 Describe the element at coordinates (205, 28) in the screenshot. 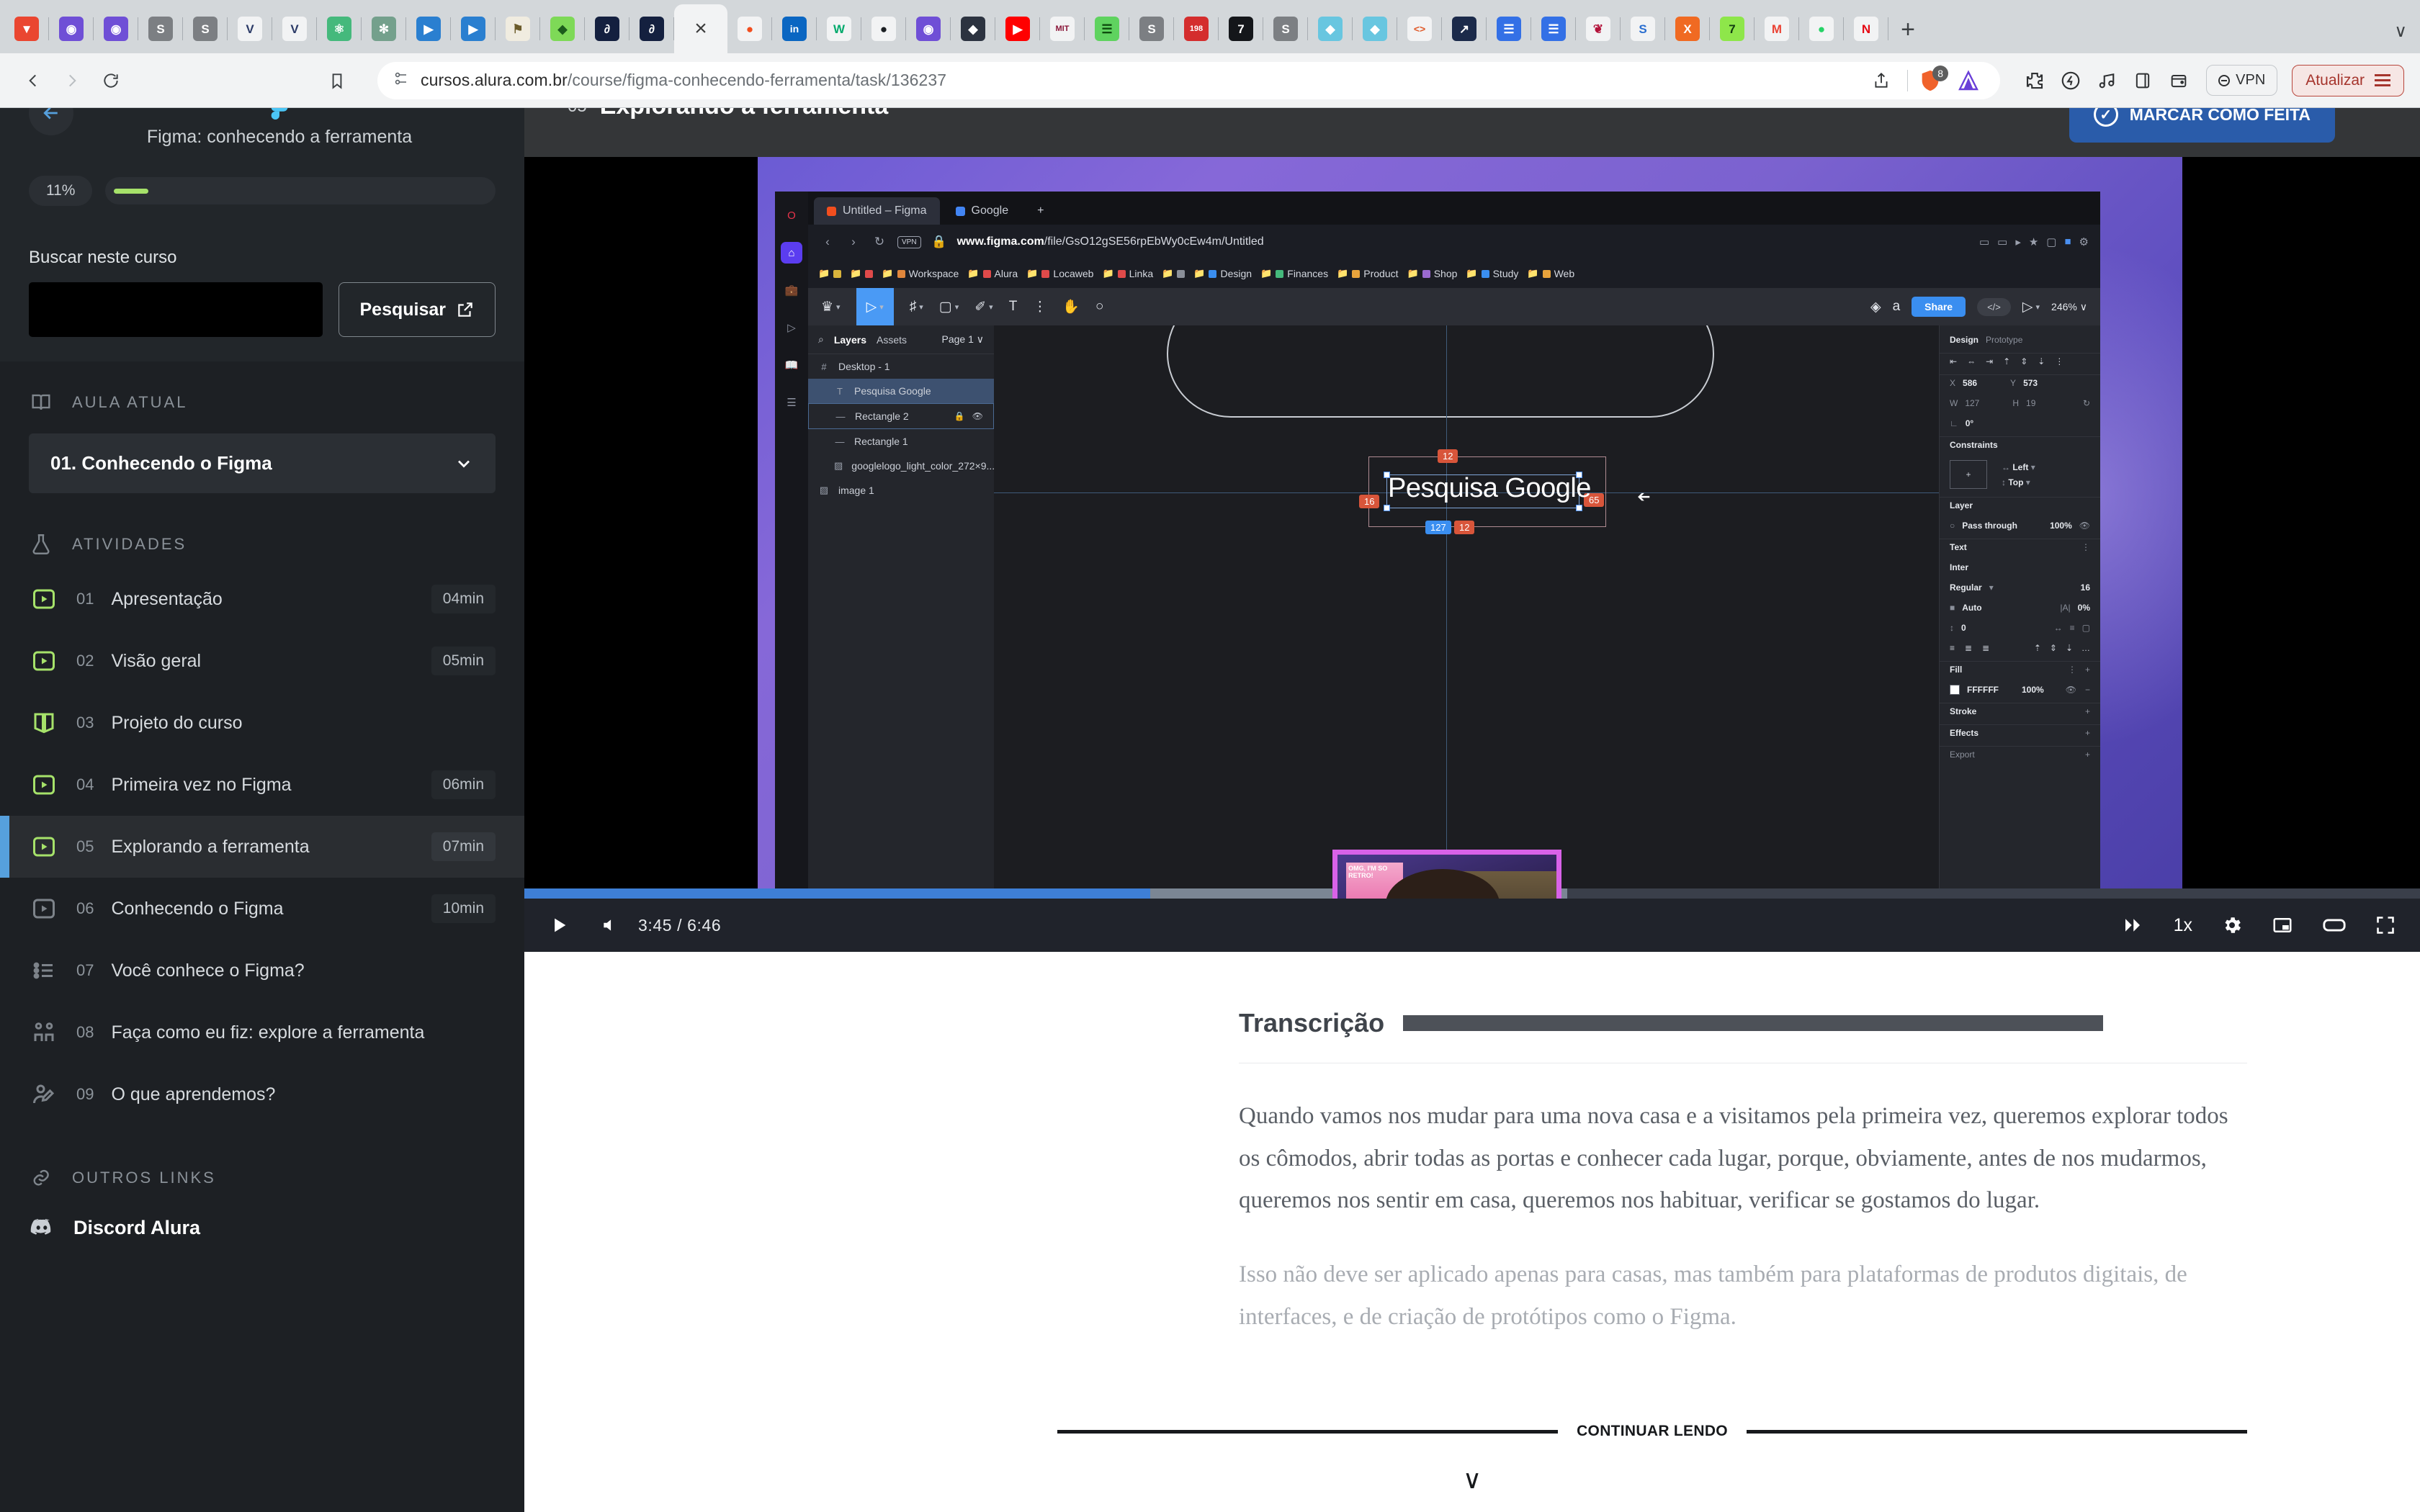

I see `browser-tab-grey-globe-2: S` at that location.